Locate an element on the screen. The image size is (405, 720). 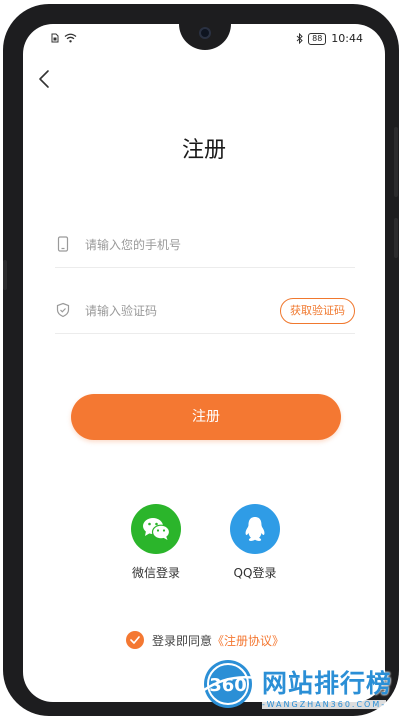
code-field-row: 获取验证码 is located at coordinates (205, 312).